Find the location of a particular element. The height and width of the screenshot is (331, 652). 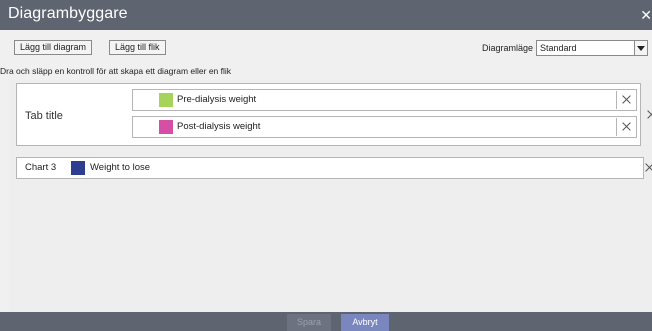

chart-mode-value: Standard is located at coordinates (558, 48).